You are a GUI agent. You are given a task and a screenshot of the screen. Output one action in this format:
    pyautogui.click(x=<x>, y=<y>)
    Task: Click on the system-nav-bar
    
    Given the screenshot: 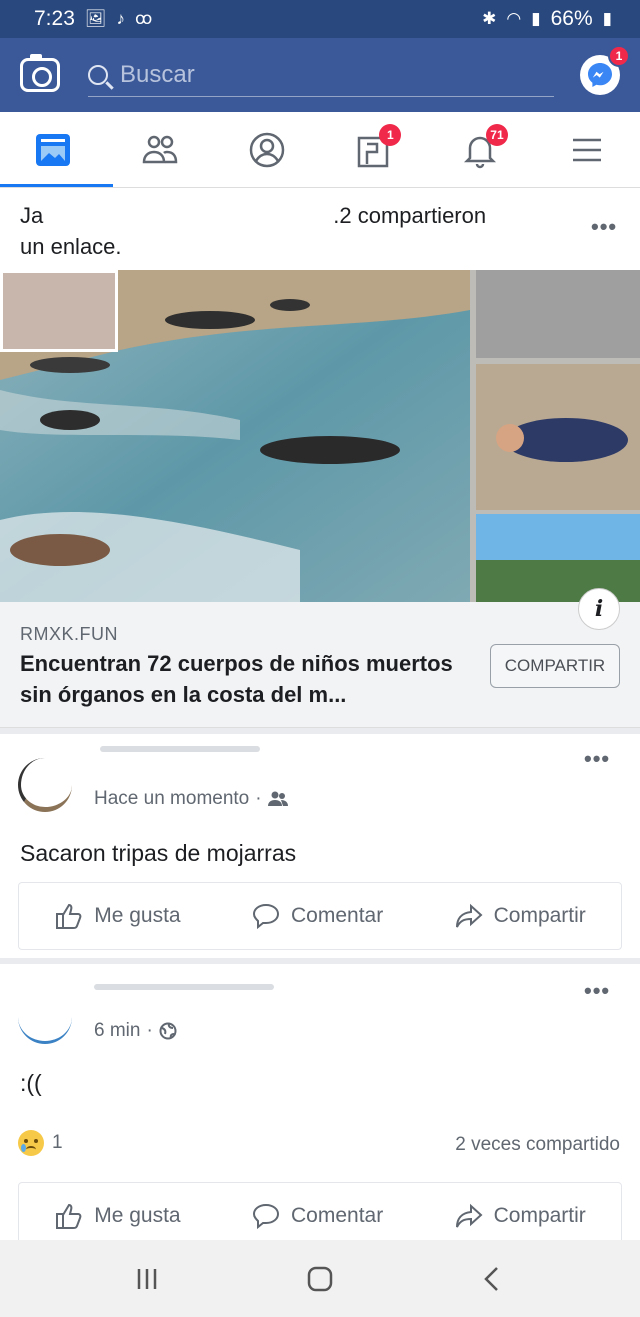 What is the action you would take?
    pyautogui.click(x=320, y=1278)
    